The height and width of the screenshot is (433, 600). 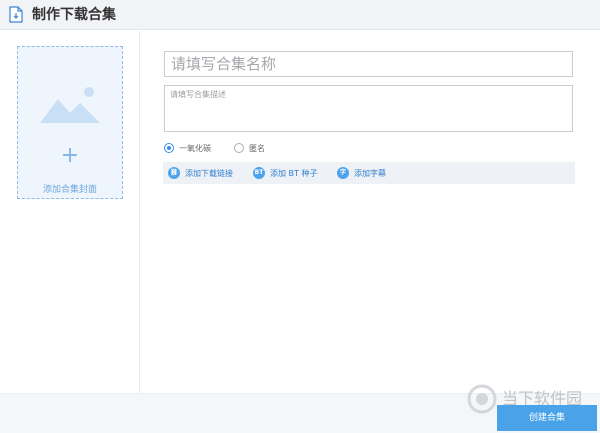 What do you see at coordinates (16, 14) in the screenshot?
I see `document-download-icon` at bounding box center [16, 14].